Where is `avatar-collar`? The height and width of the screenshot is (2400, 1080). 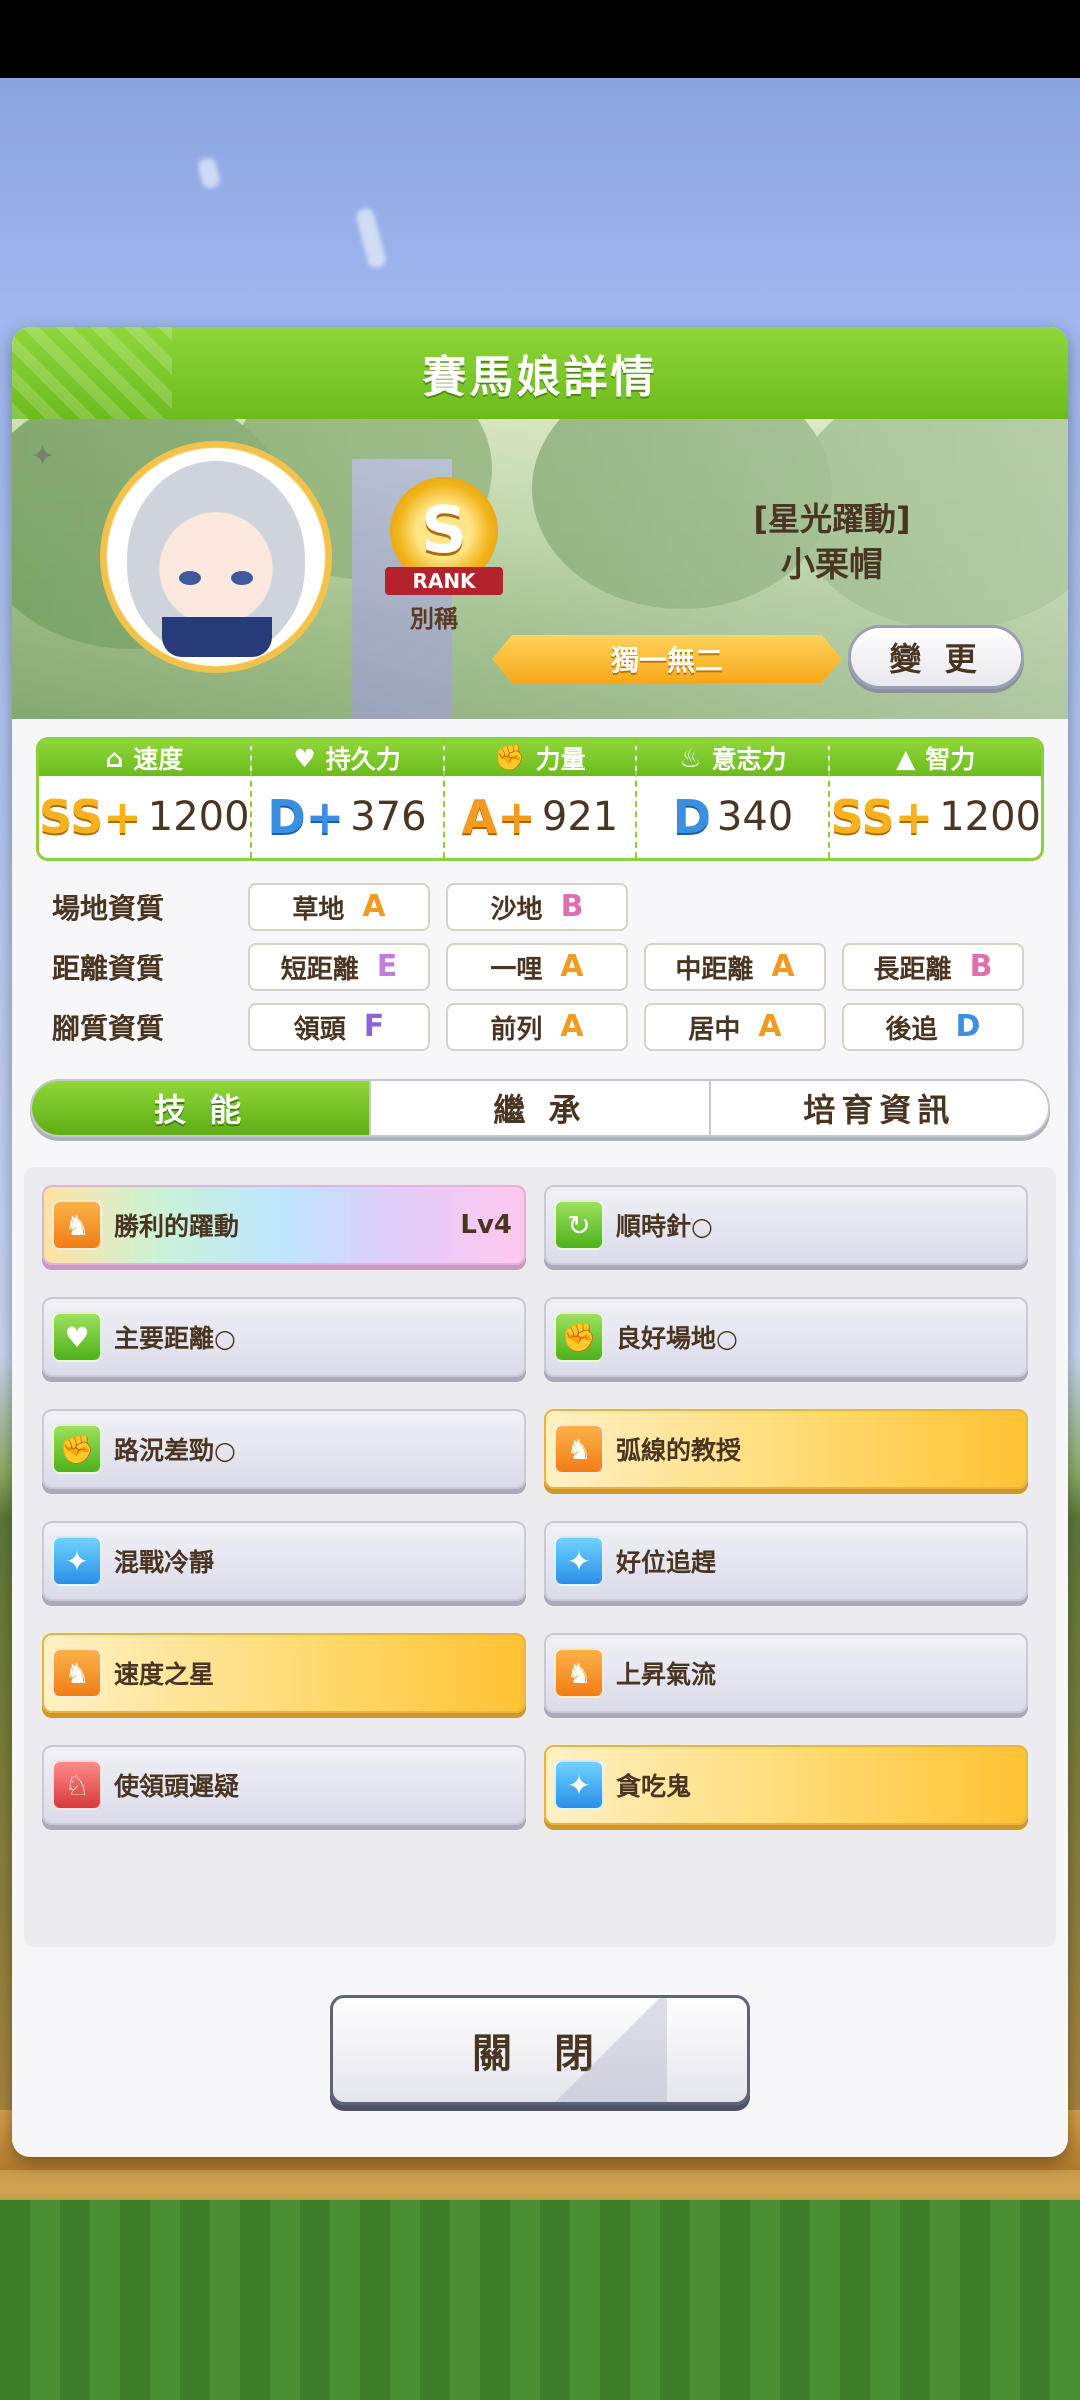
avatar-collar is located at coordinates (217, 637).